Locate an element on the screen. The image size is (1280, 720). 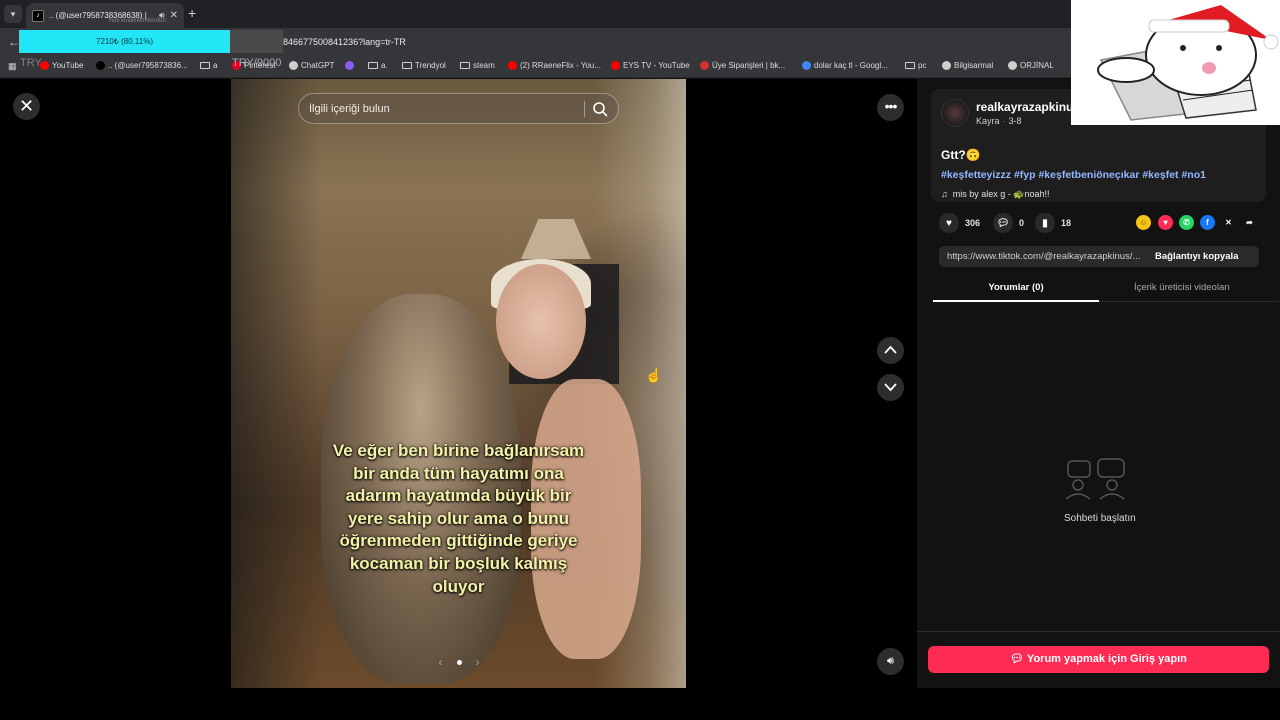
tab-list-button: ▾ is located at coordinates (13, 14).